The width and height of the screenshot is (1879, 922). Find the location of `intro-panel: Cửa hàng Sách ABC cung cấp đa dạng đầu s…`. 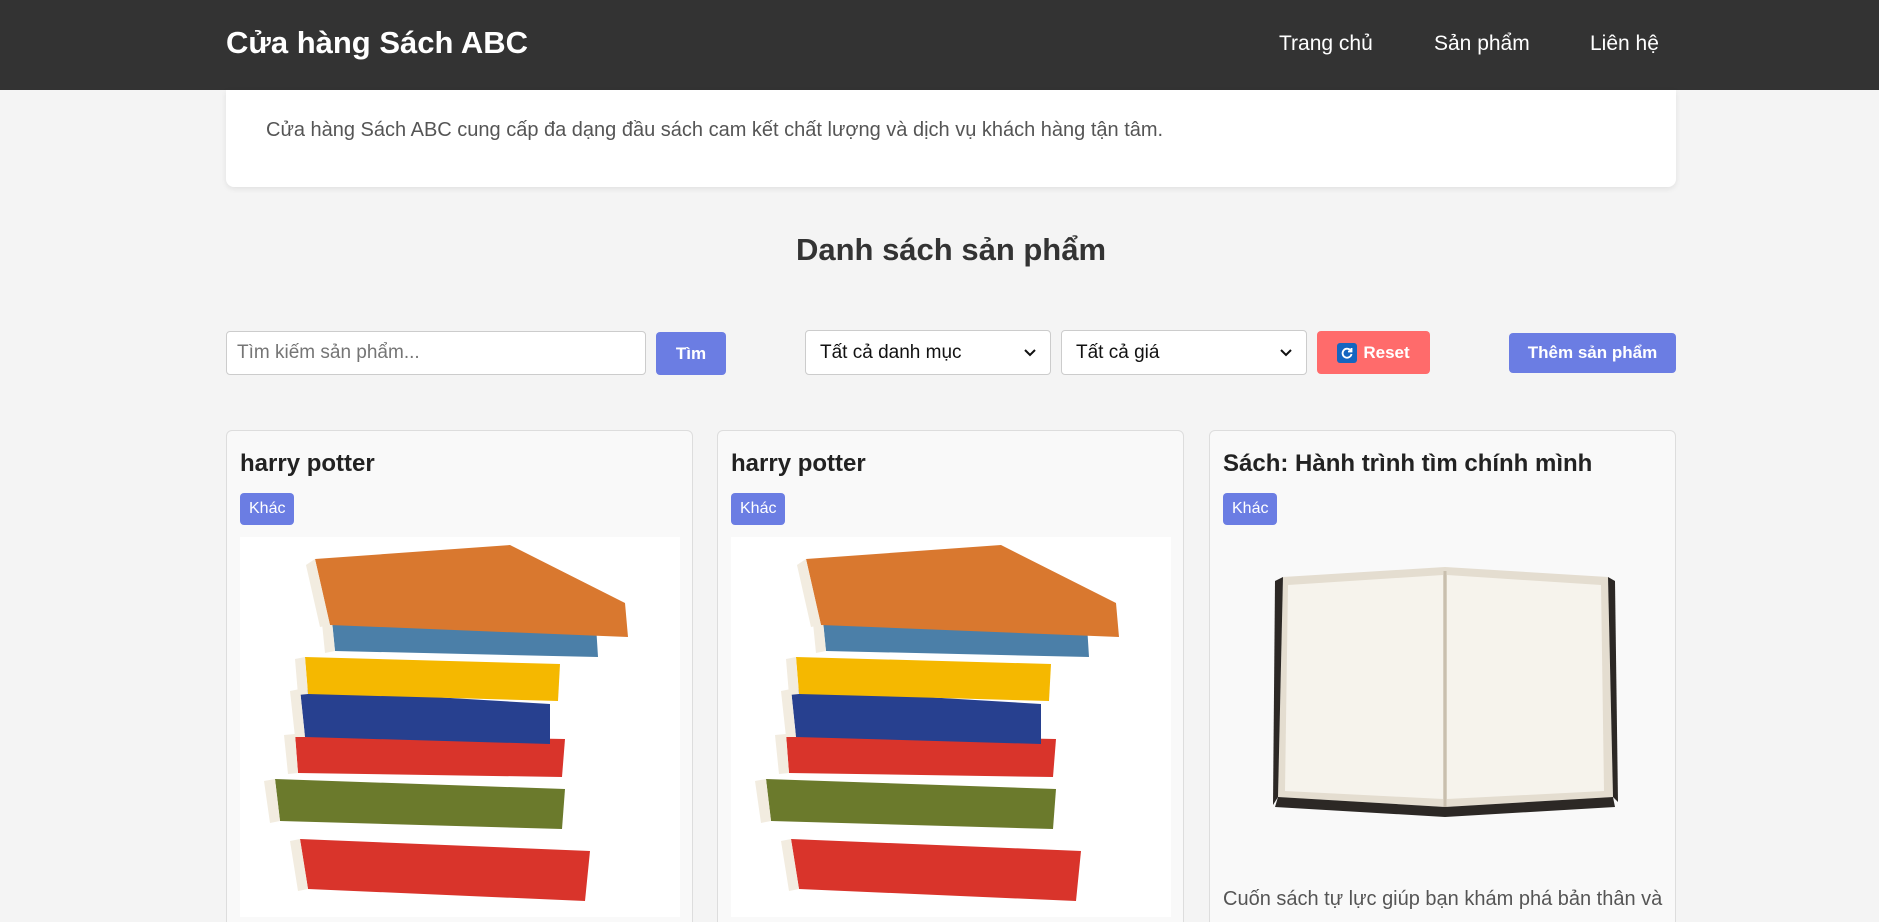

intro-panel: Cửa hàng Sách ABC cung cấp đa dạng đầu s… is located at coordinates (951, 138).